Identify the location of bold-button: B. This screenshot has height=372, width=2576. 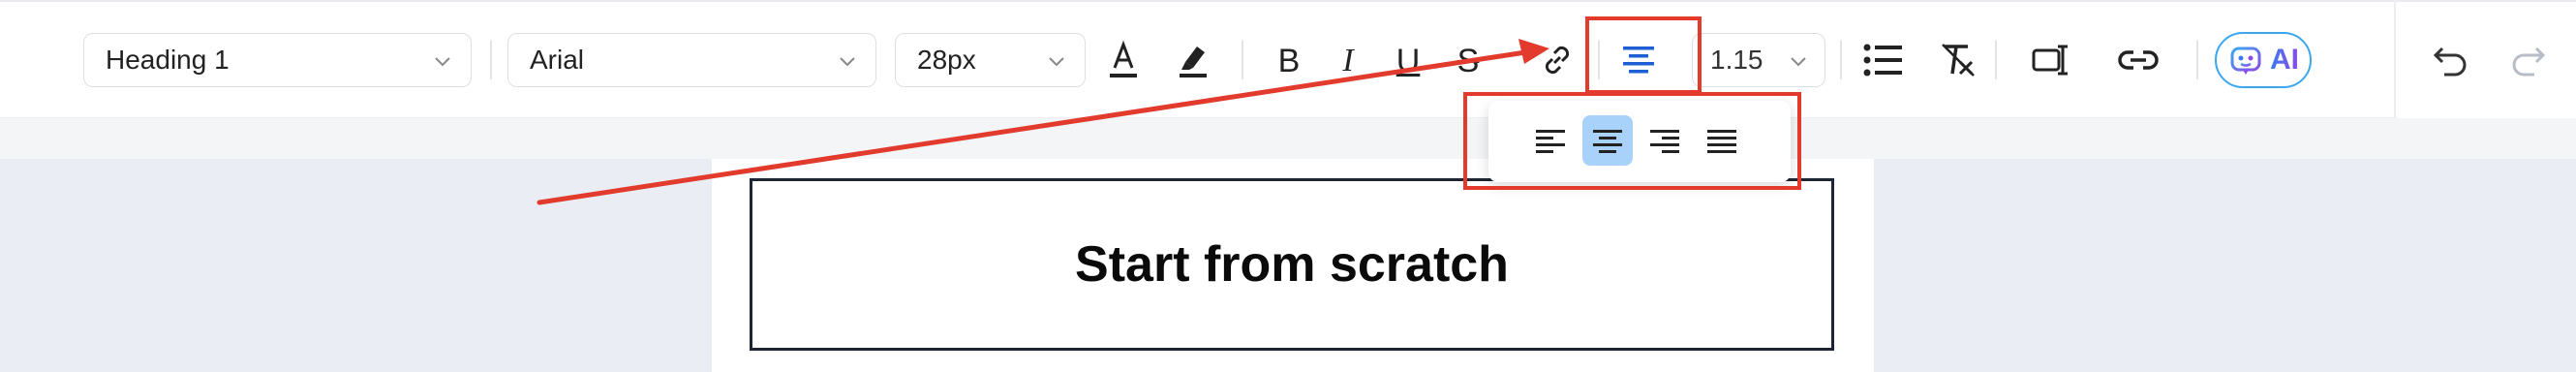
(1289, 61).